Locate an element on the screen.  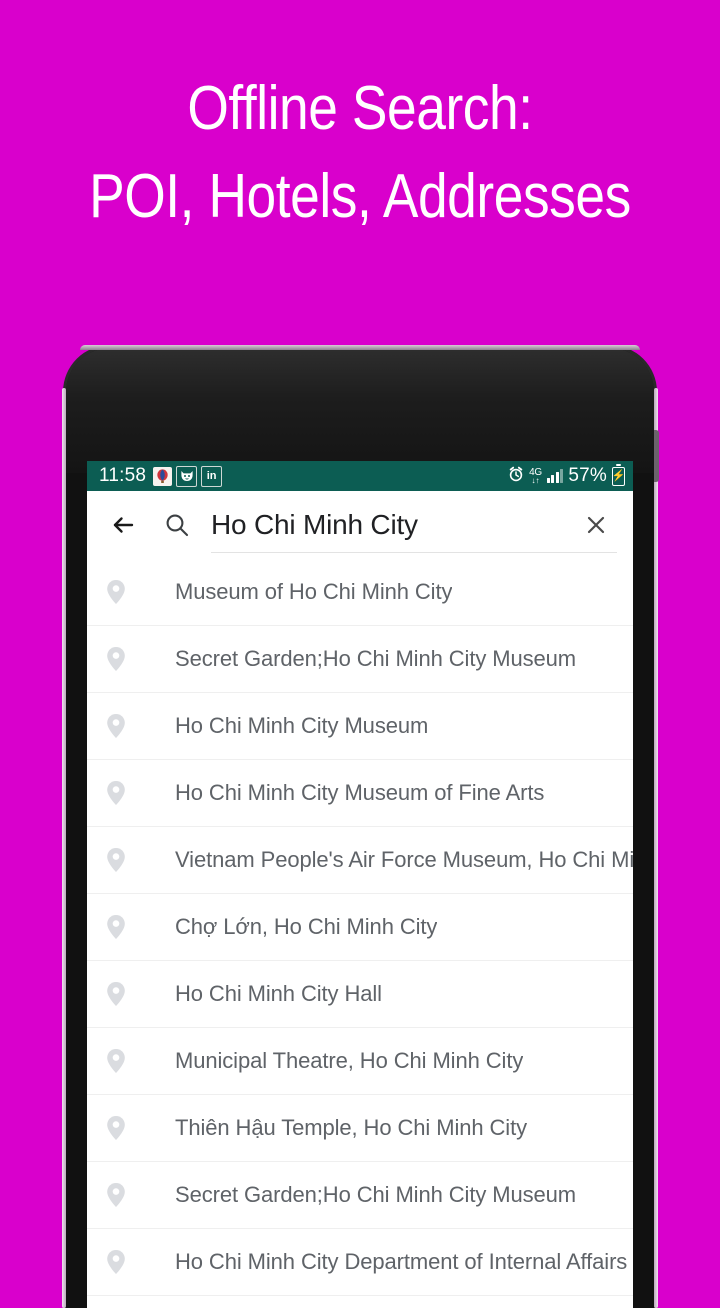
search-input: Ho Chi Minh City is located at coordinates (386, 525).